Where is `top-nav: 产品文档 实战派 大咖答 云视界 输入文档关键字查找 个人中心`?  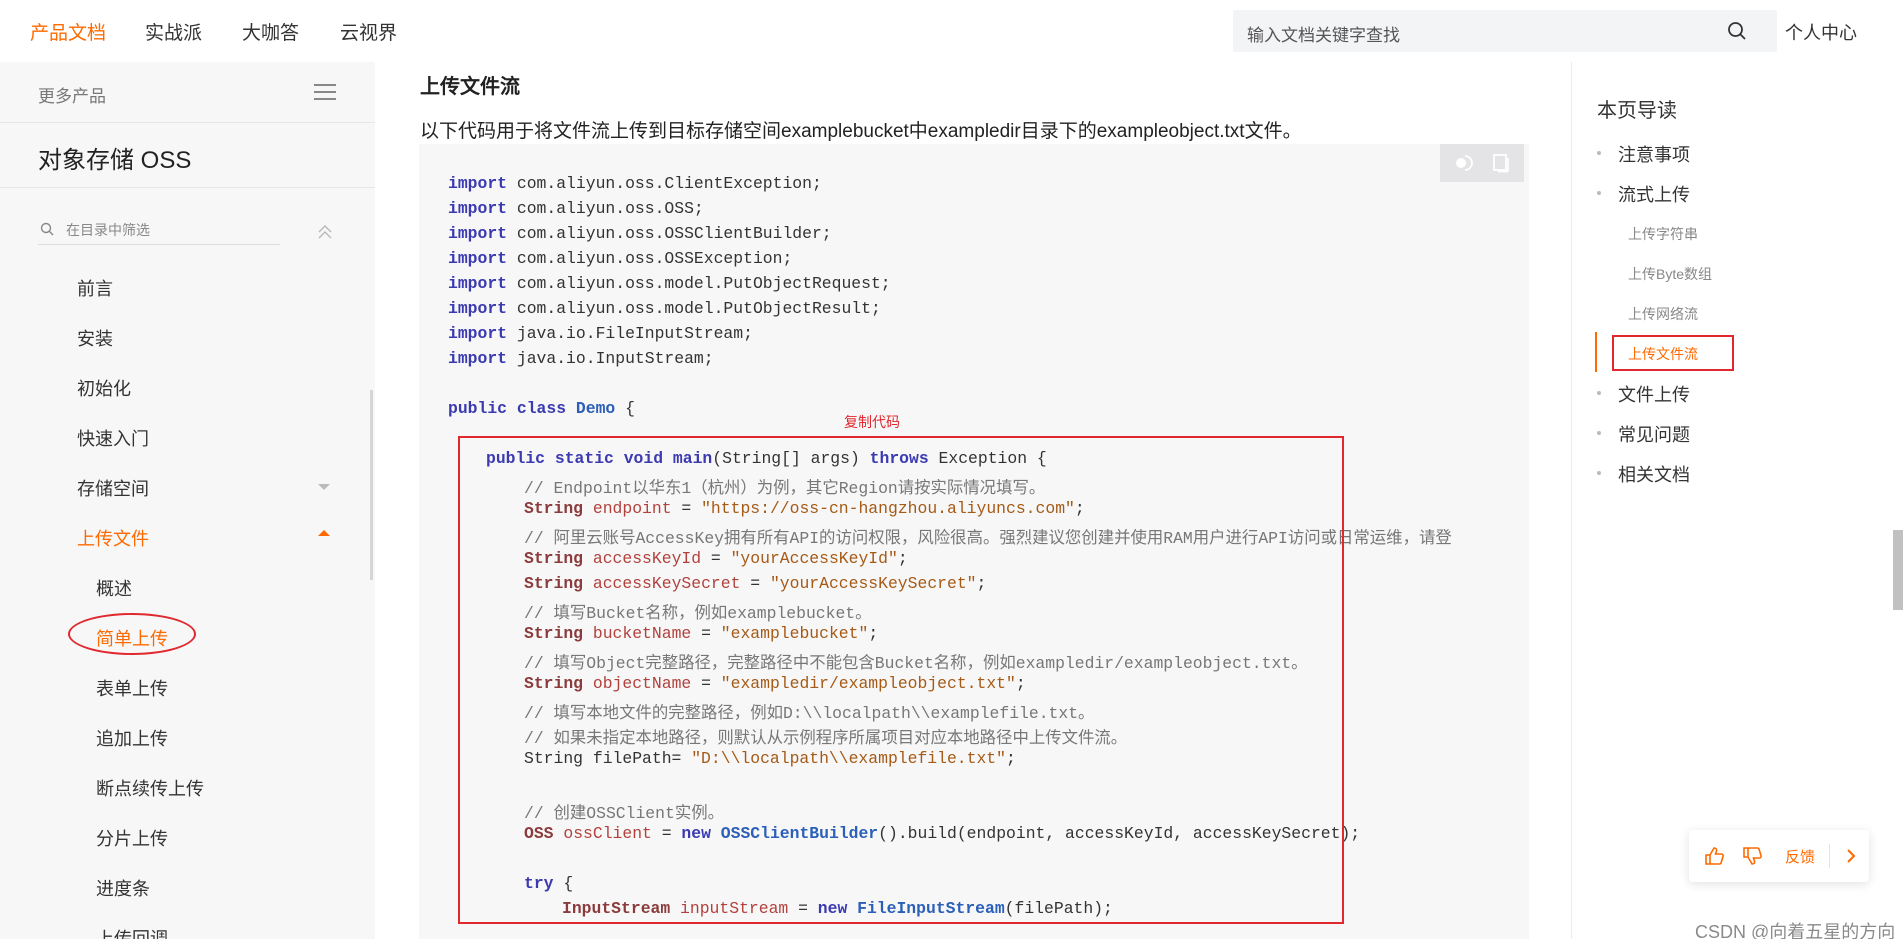 top-nav: 产品文档 实战派 大咖答 云视界 输入文档关键字查找 个人中心 is located at coordinates (951, 31).